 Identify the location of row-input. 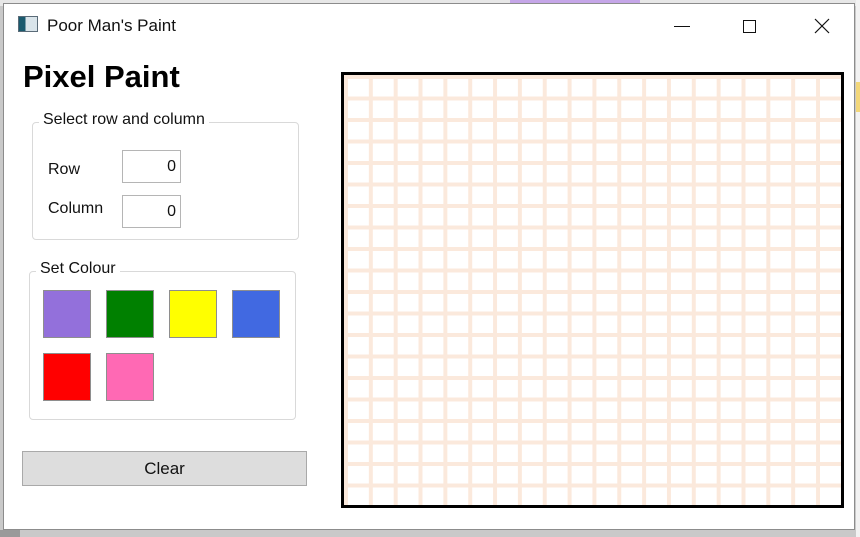
(151, 166).